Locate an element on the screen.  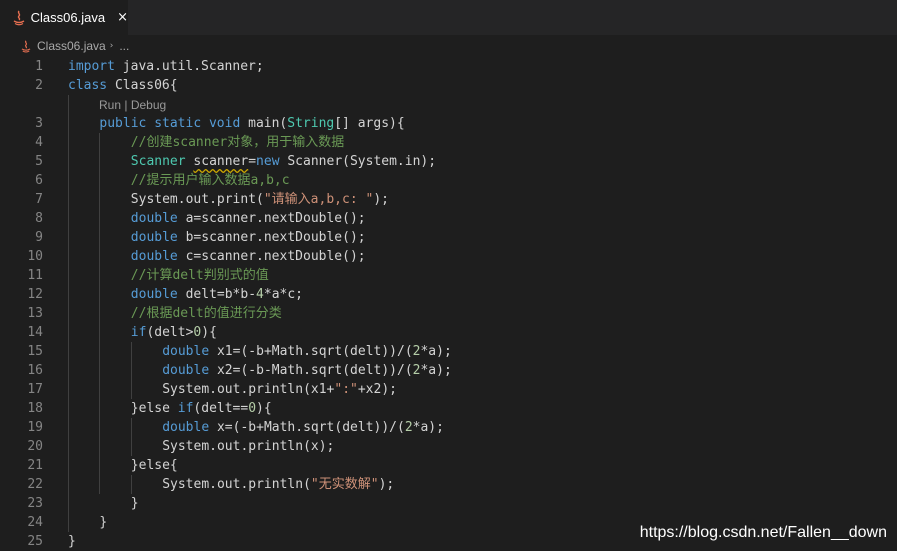
line-number: 10 is located at coordinates (35, 256).